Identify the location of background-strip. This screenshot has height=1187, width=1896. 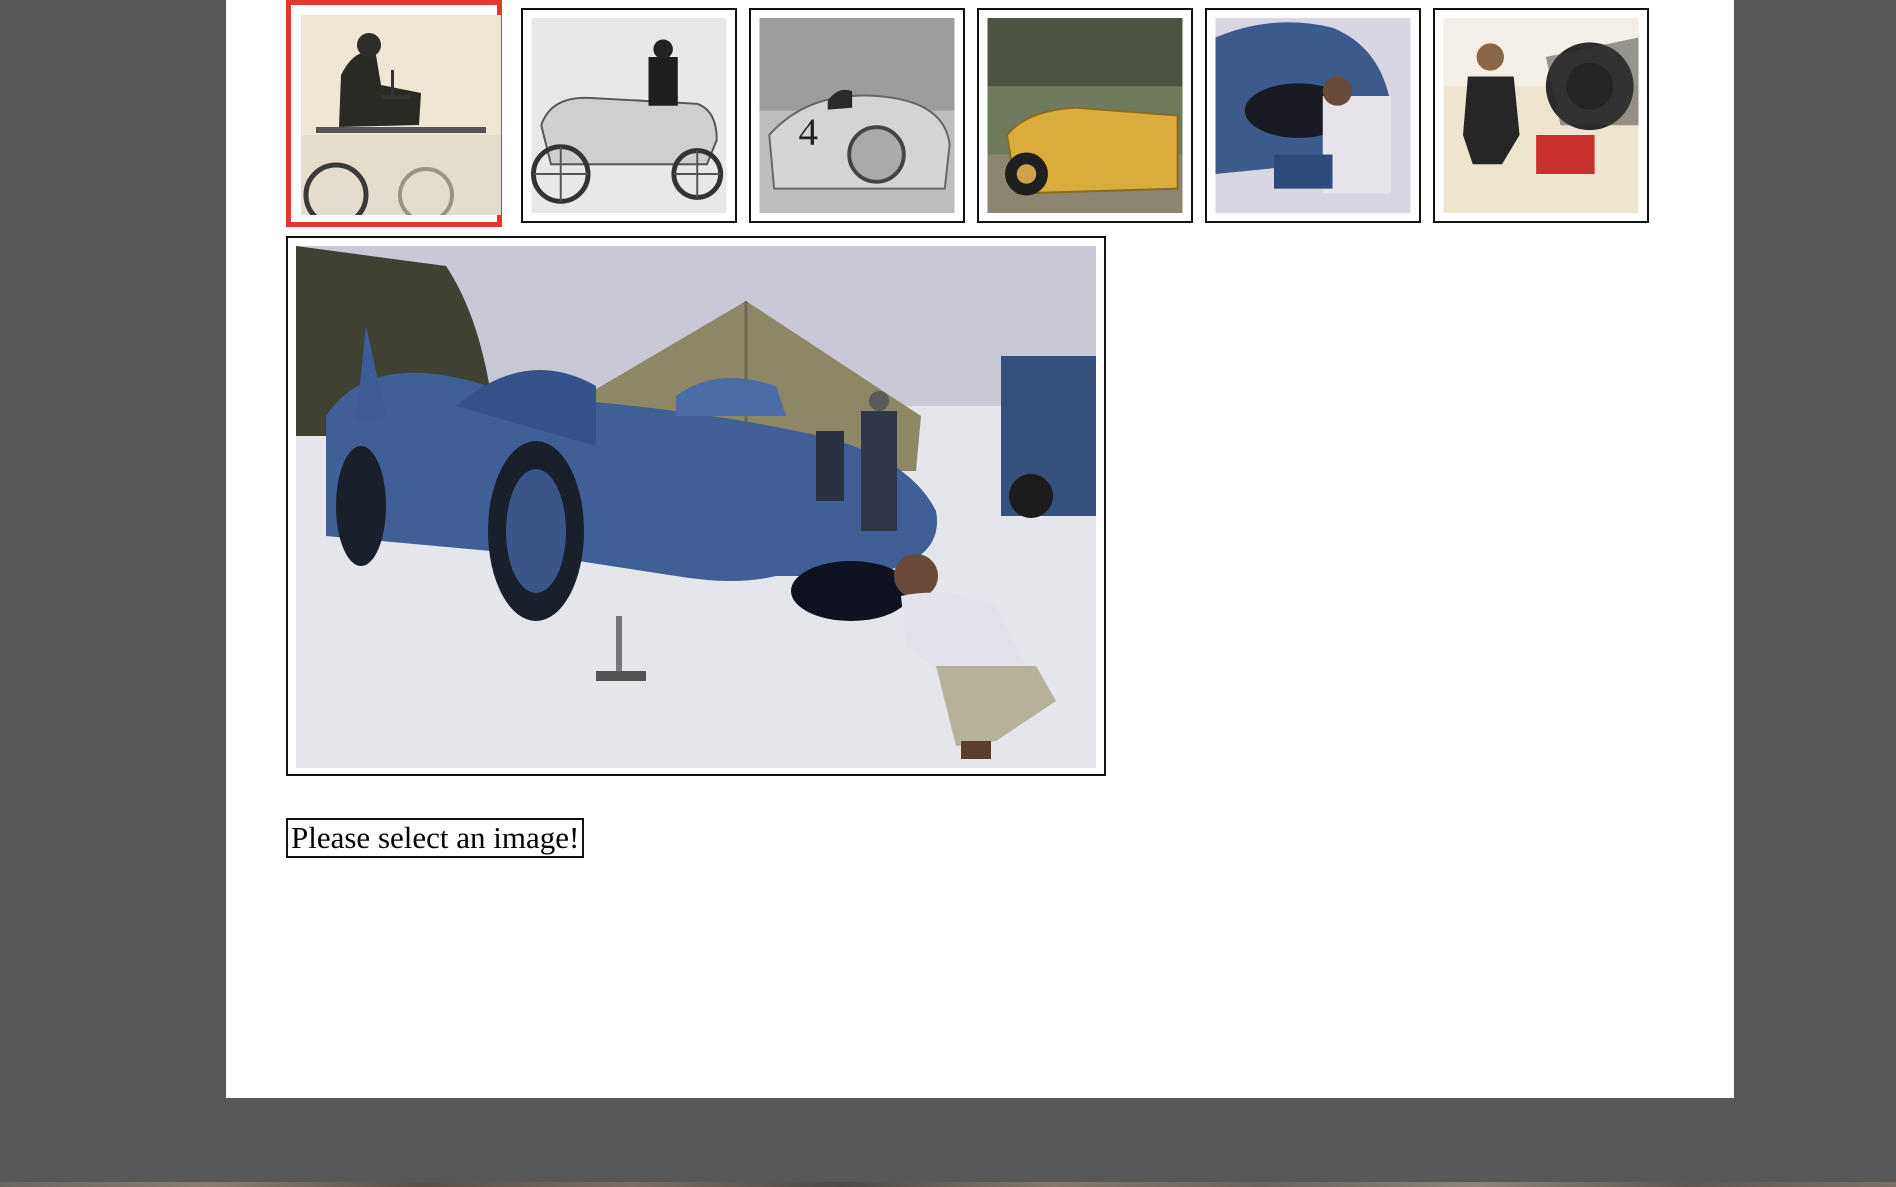
(948, 1184).